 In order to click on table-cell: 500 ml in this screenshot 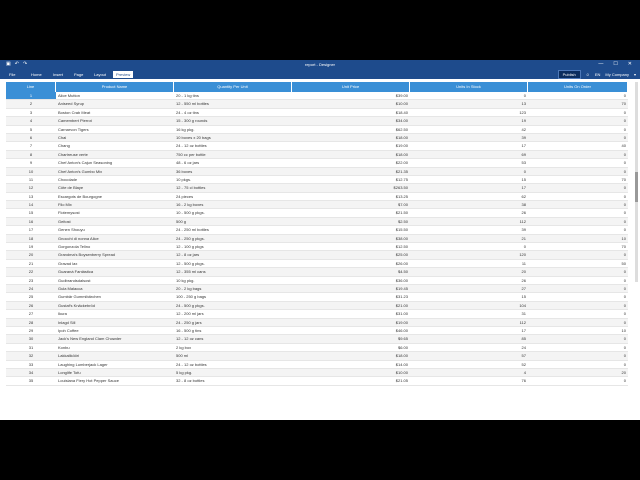, I will do `click(182, 356)`.